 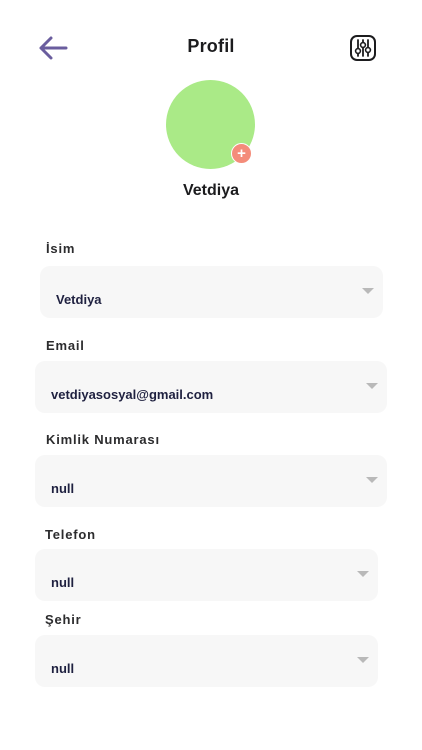 I want to click on profile-name: Vetdiya, so click(x=211, y=190).